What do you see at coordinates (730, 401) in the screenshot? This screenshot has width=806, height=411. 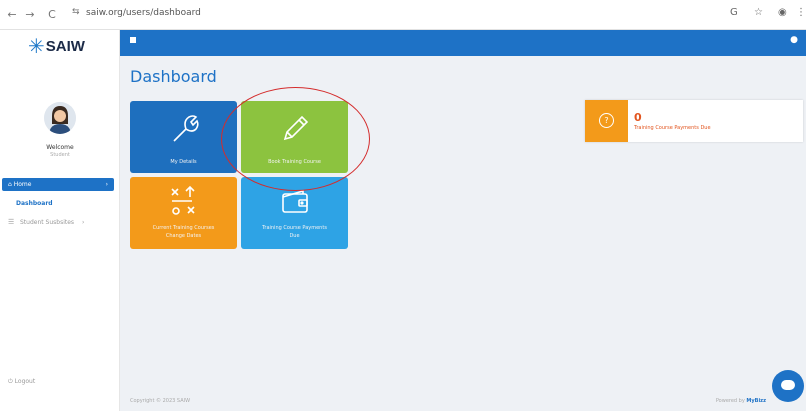 I see `powered-by-text: Powered by` at bounding box center [730, 401].